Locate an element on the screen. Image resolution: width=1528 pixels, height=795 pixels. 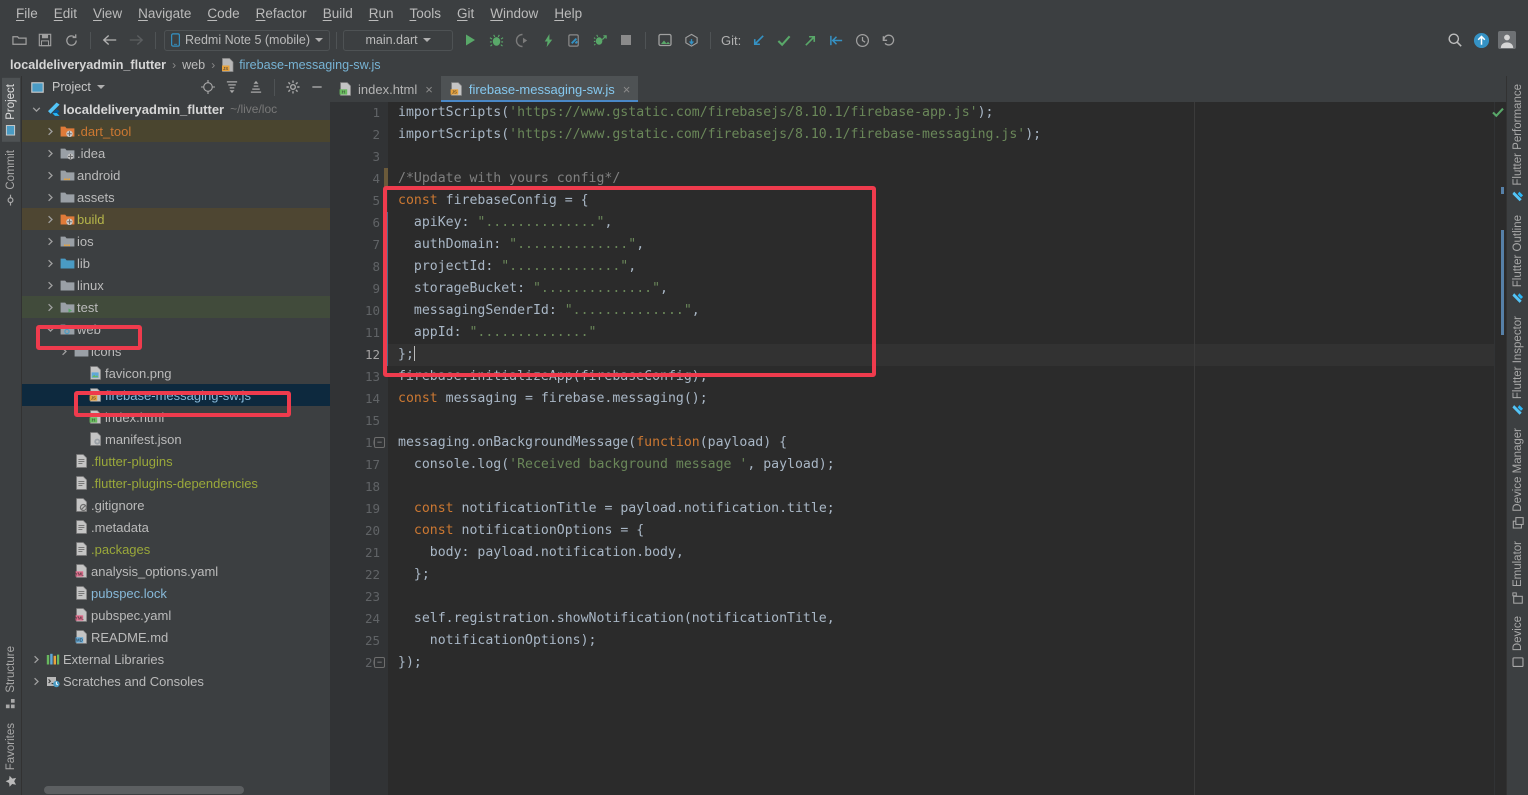
code-line: }); is located at coordinates (941, 663).